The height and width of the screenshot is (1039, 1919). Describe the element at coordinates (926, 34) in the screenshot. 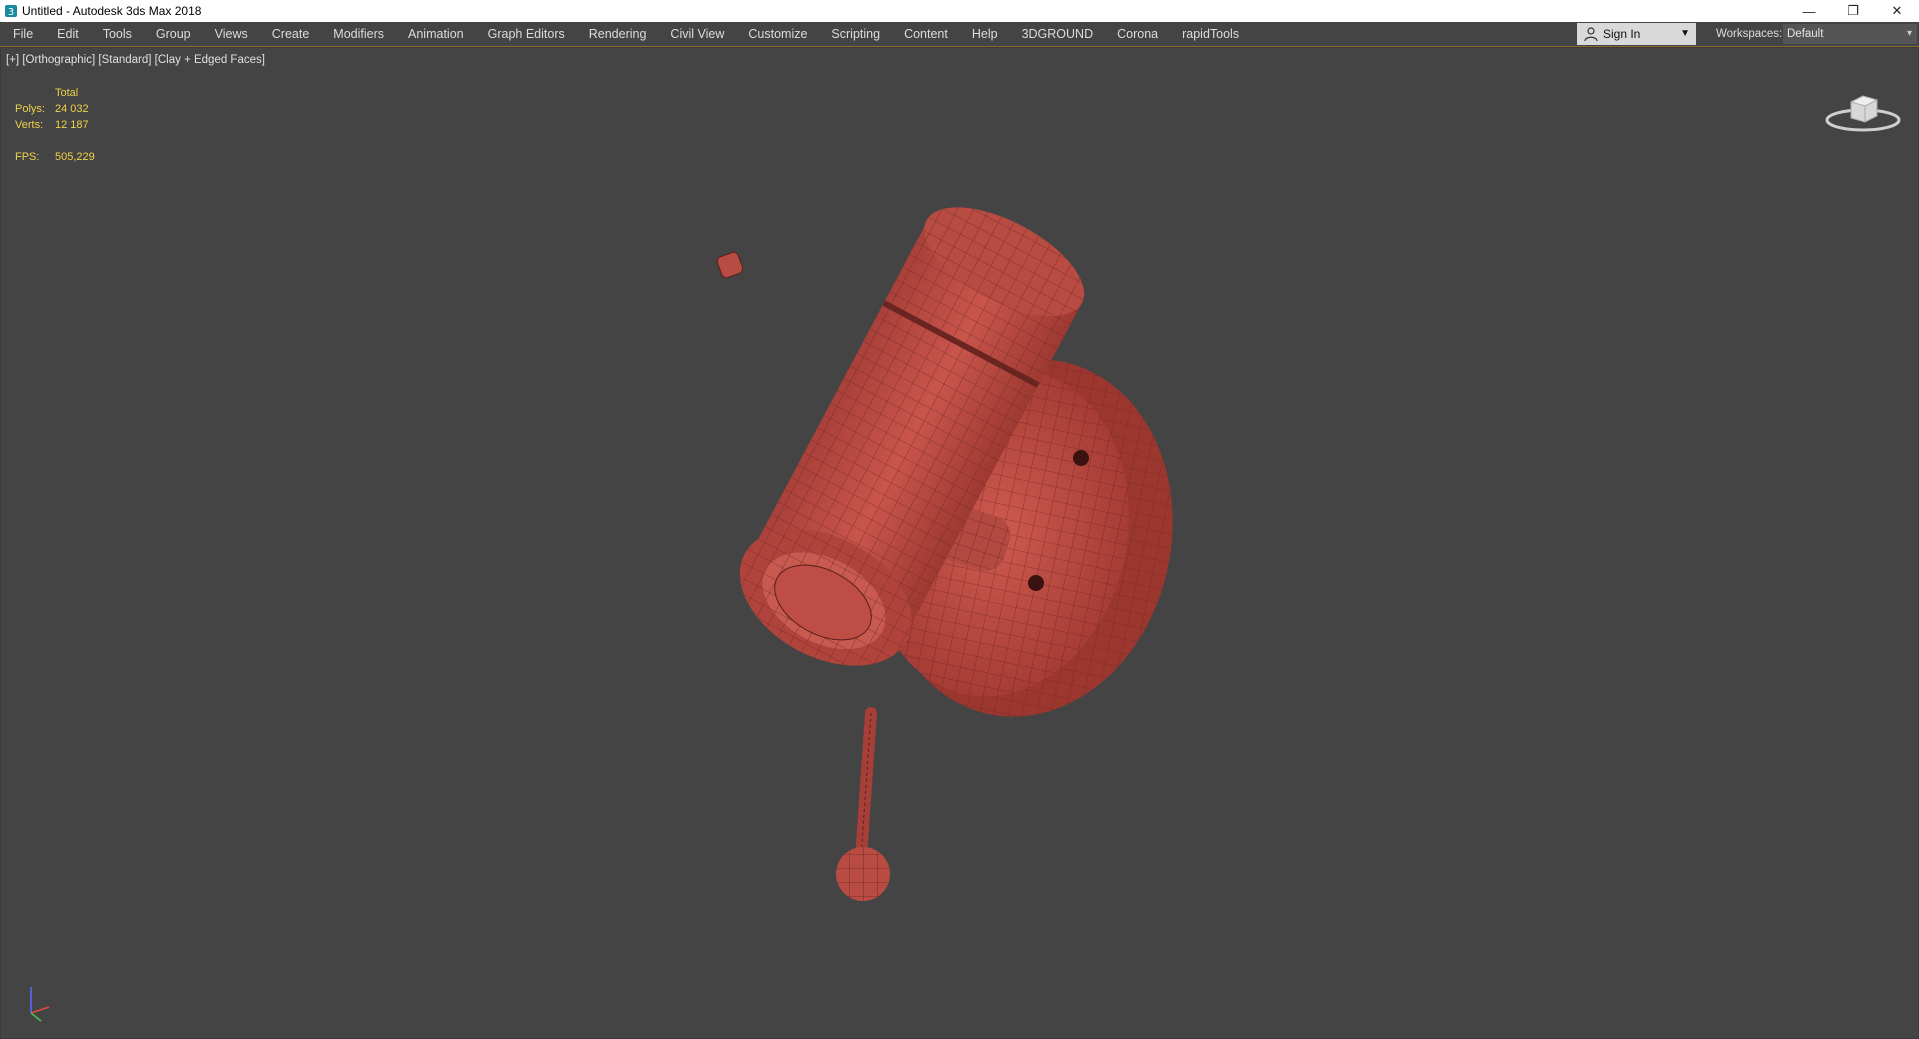

I see `menu-content: Content` at that location.